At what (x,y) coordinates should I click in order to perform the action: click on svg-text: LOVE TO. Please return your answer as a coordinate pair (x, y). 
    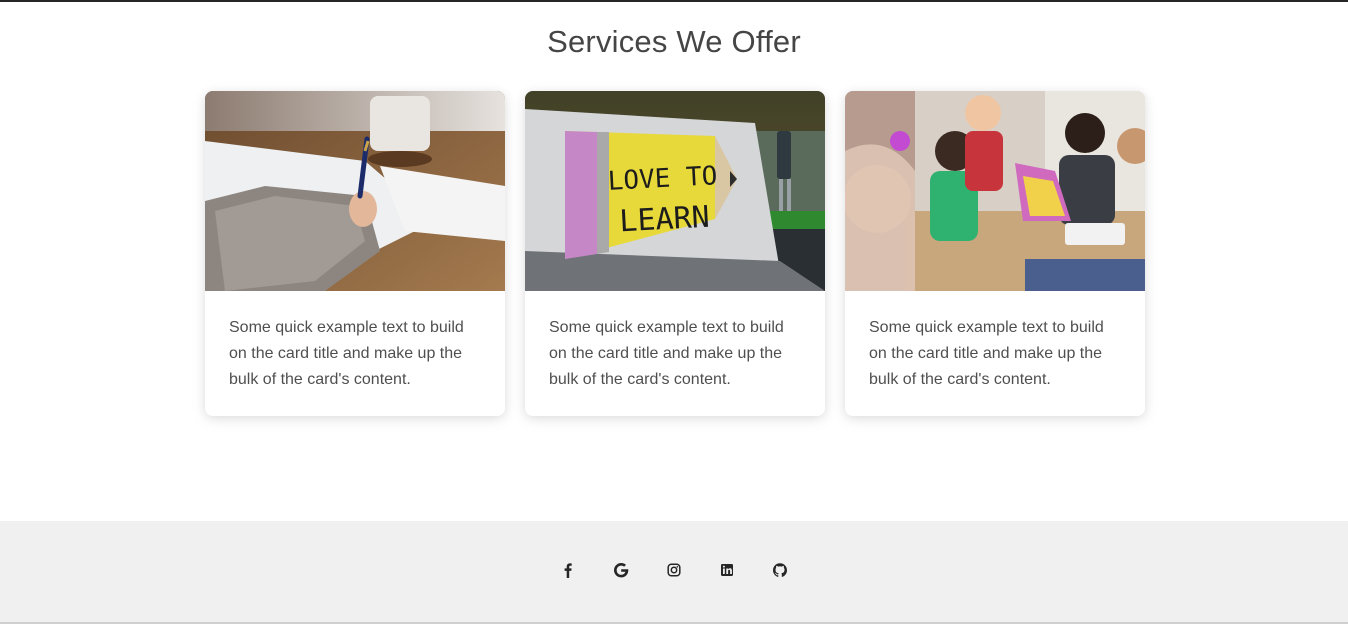
    Looking at the image, I should click on (662, 179).